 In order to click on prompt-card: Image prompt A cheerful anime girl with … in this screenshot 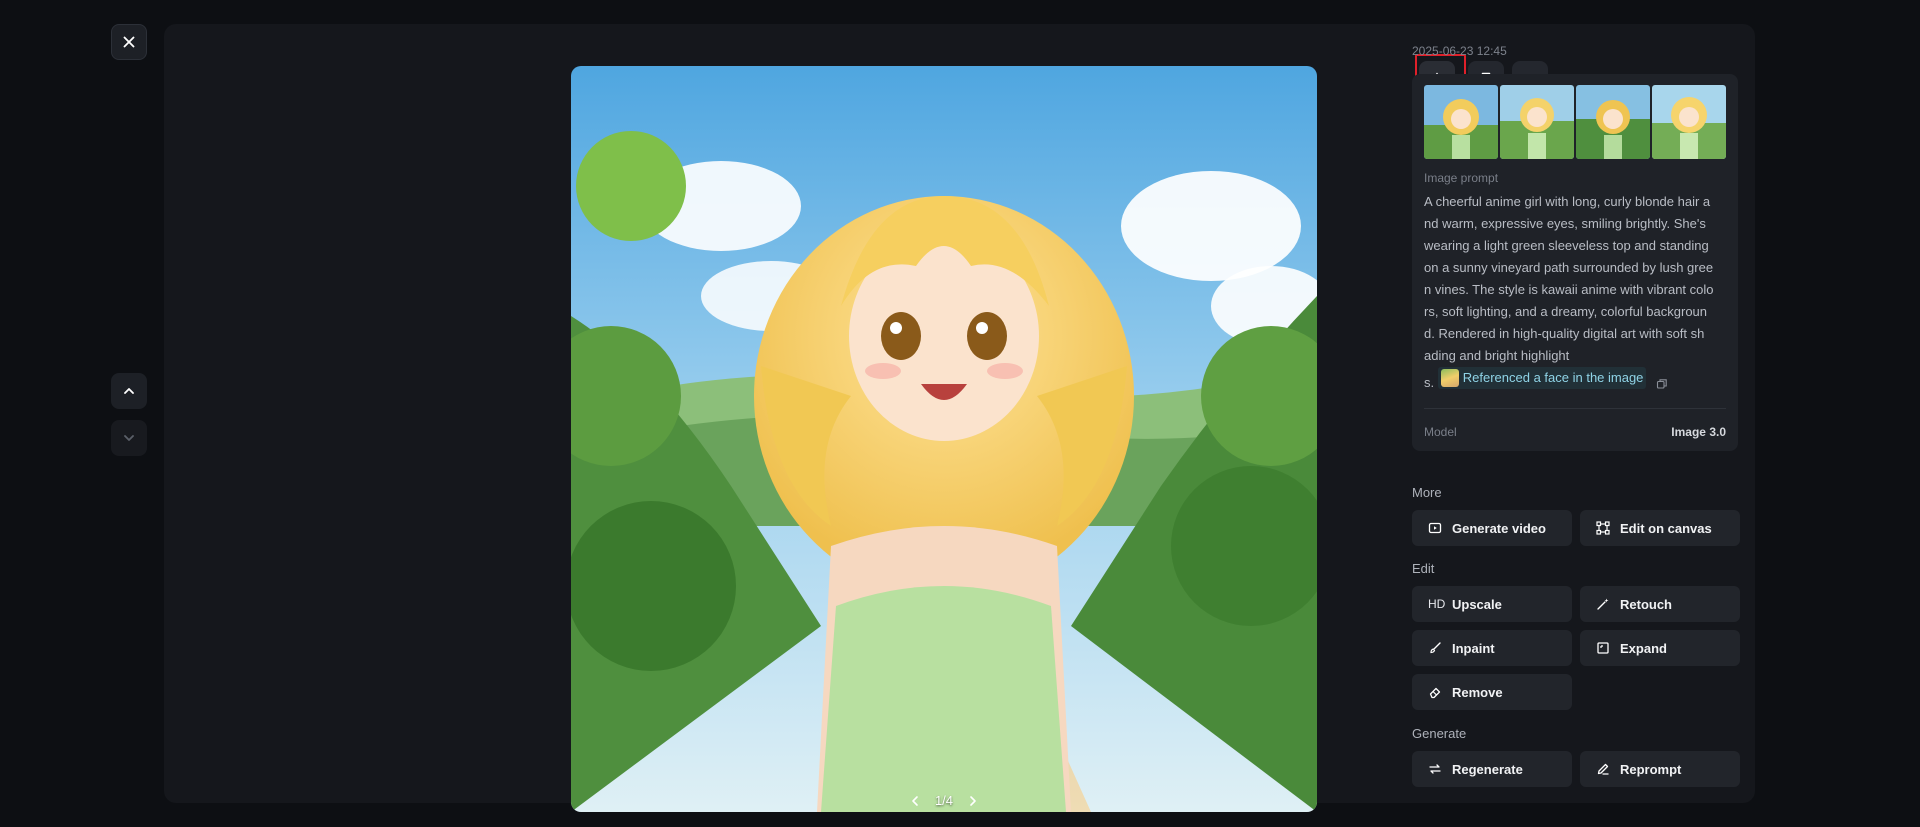, I will do `click(1575, 262)`.